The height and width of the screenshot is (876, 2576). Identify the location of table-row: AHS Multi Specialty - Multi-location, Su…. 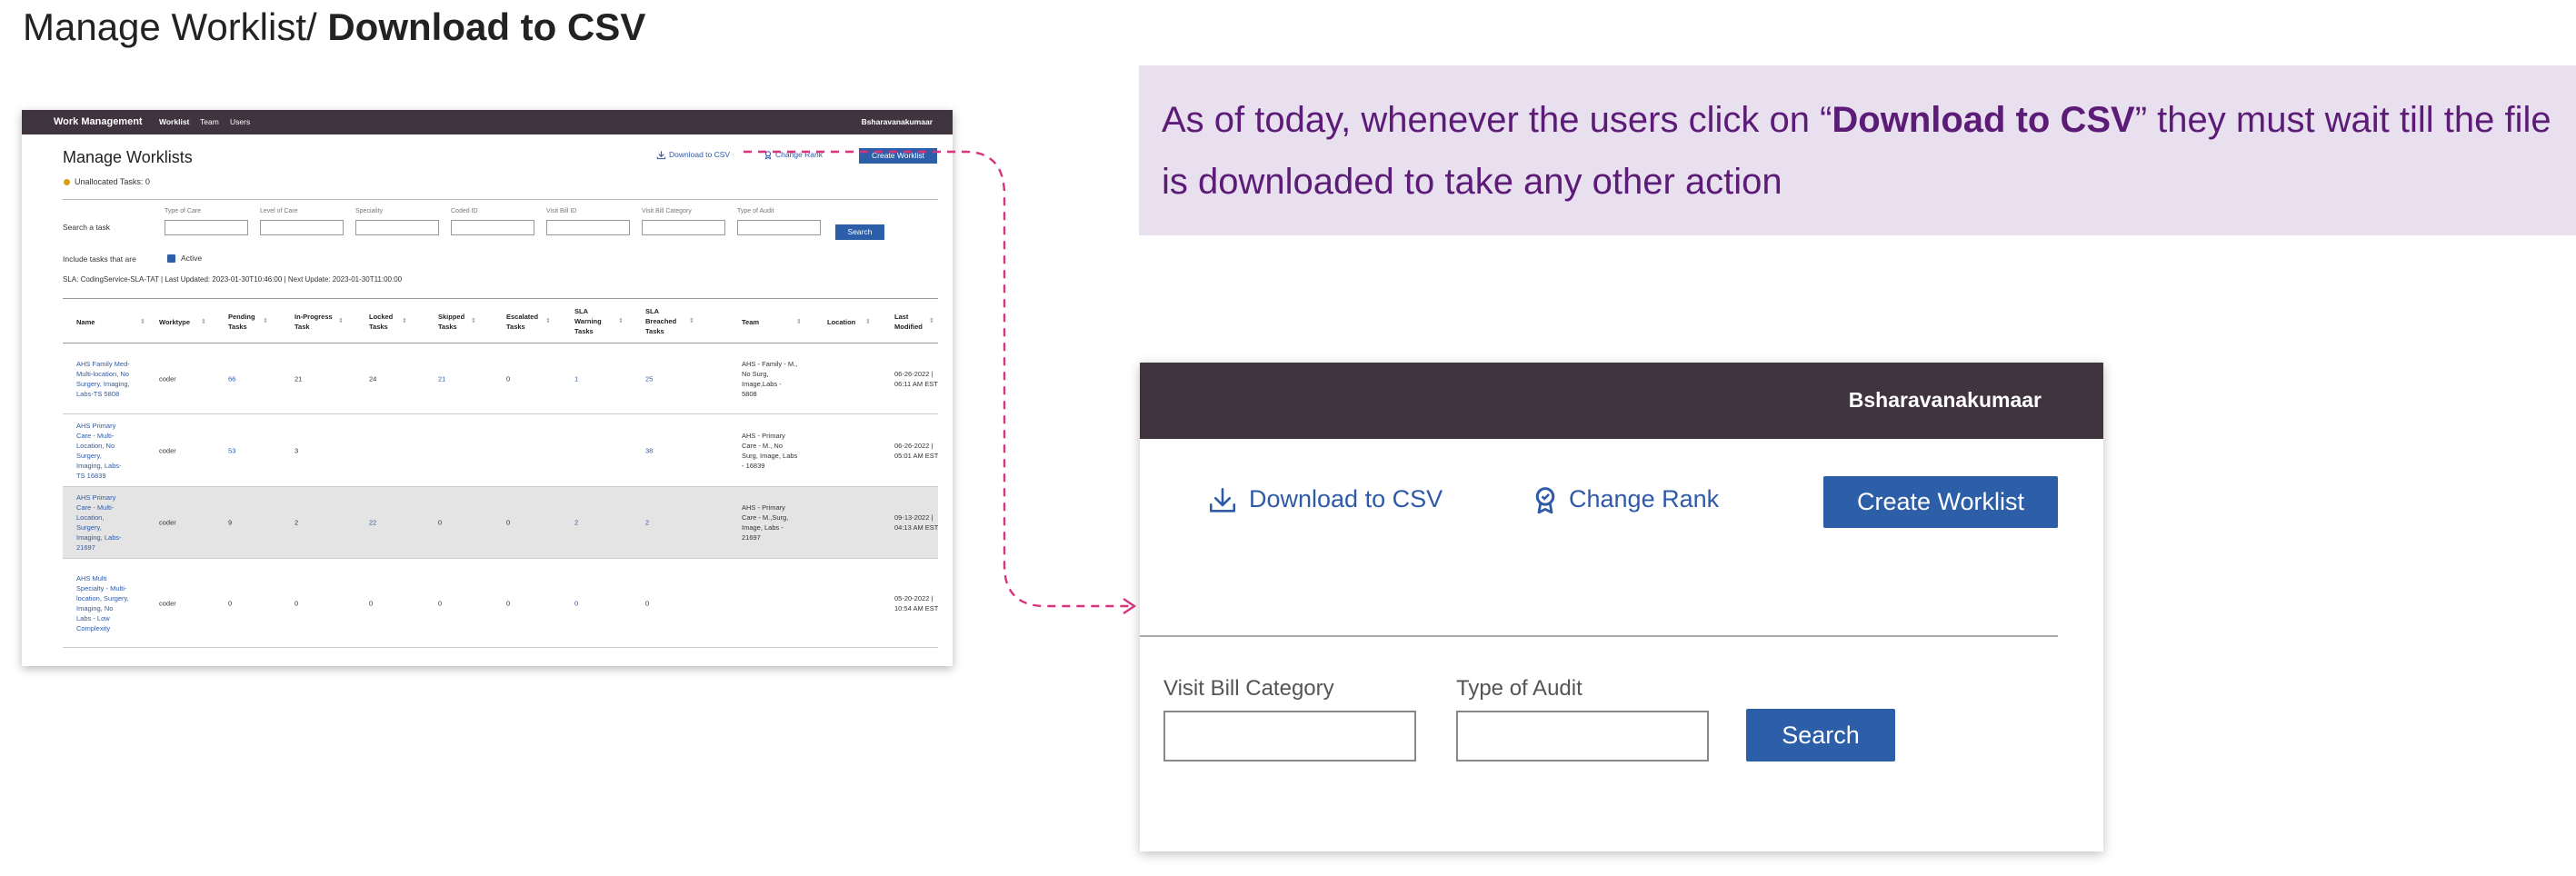
(501, 604).